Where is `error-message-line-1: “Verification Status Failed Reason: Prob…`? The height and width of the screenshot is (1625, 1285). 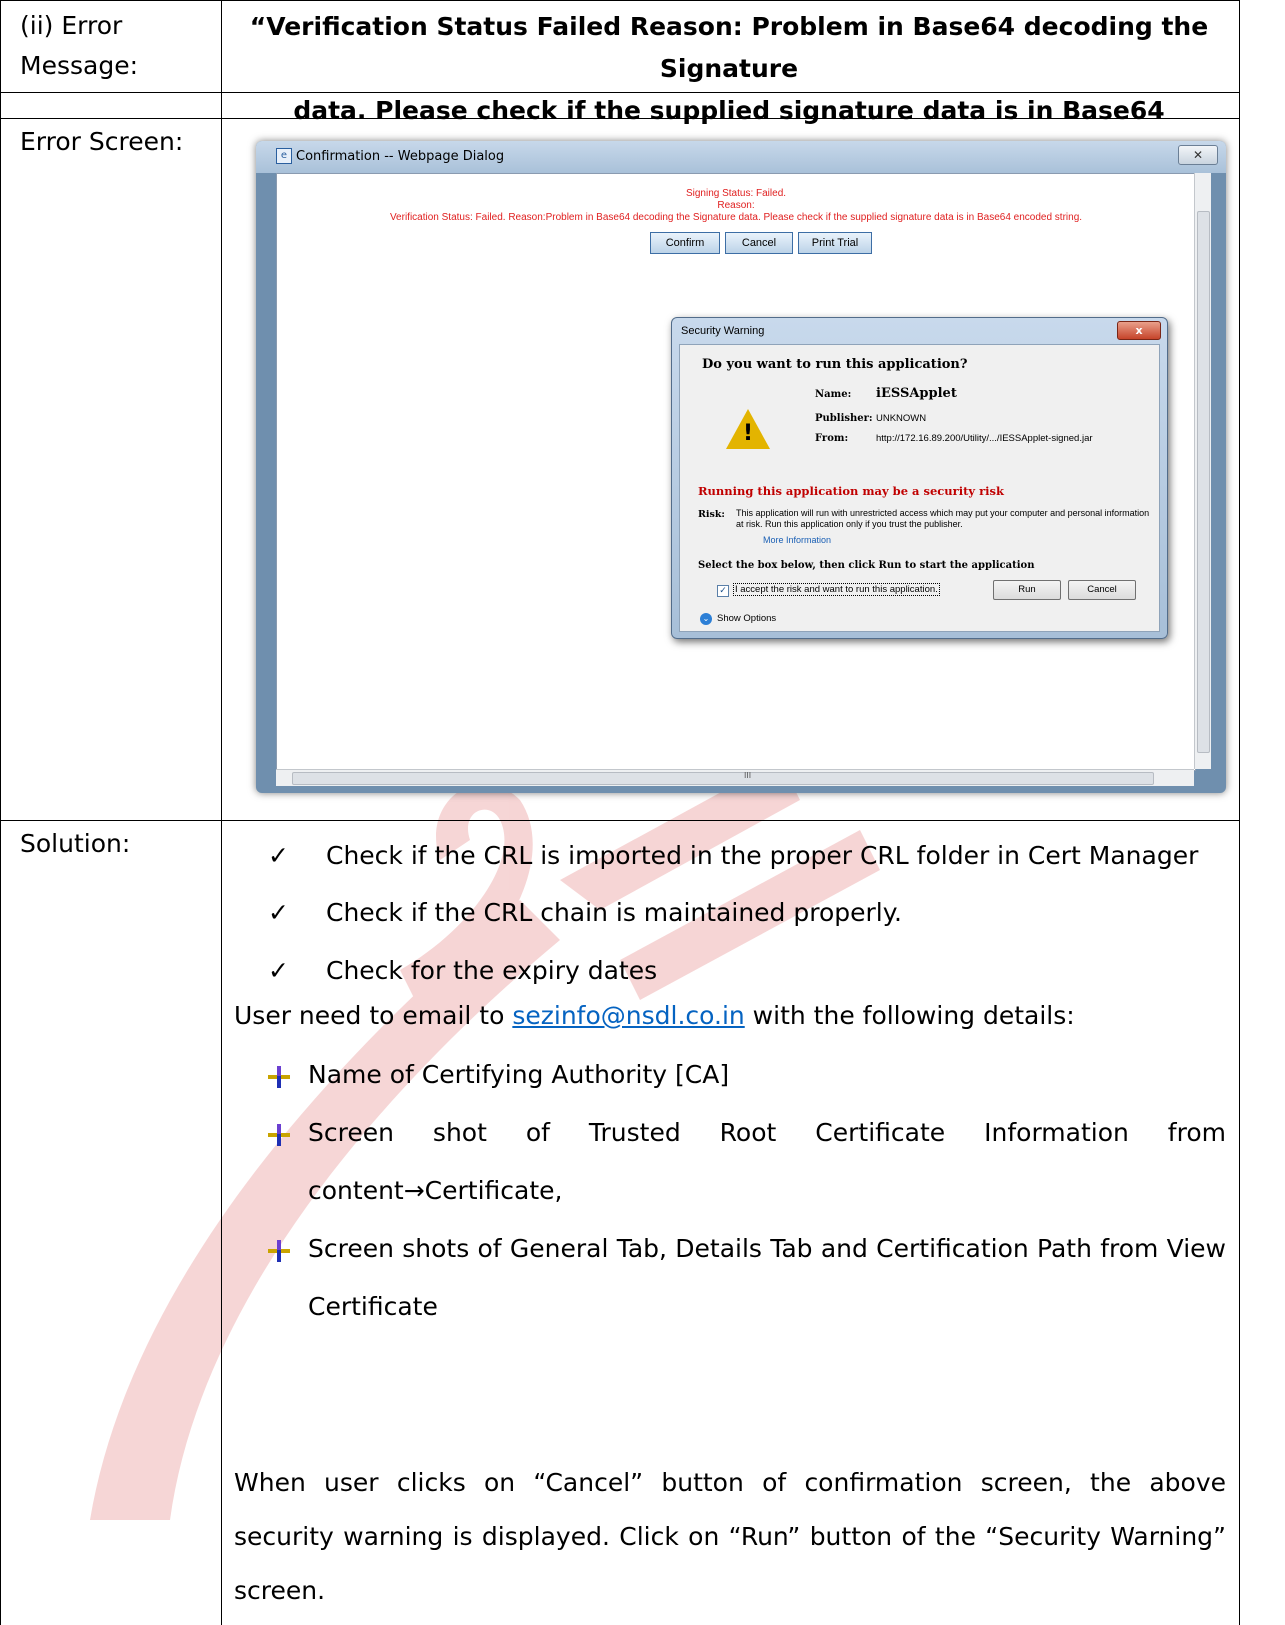 error-message-line-1: “Verification Status Failed Reason: Prob… is located at coordinates (729, 47).